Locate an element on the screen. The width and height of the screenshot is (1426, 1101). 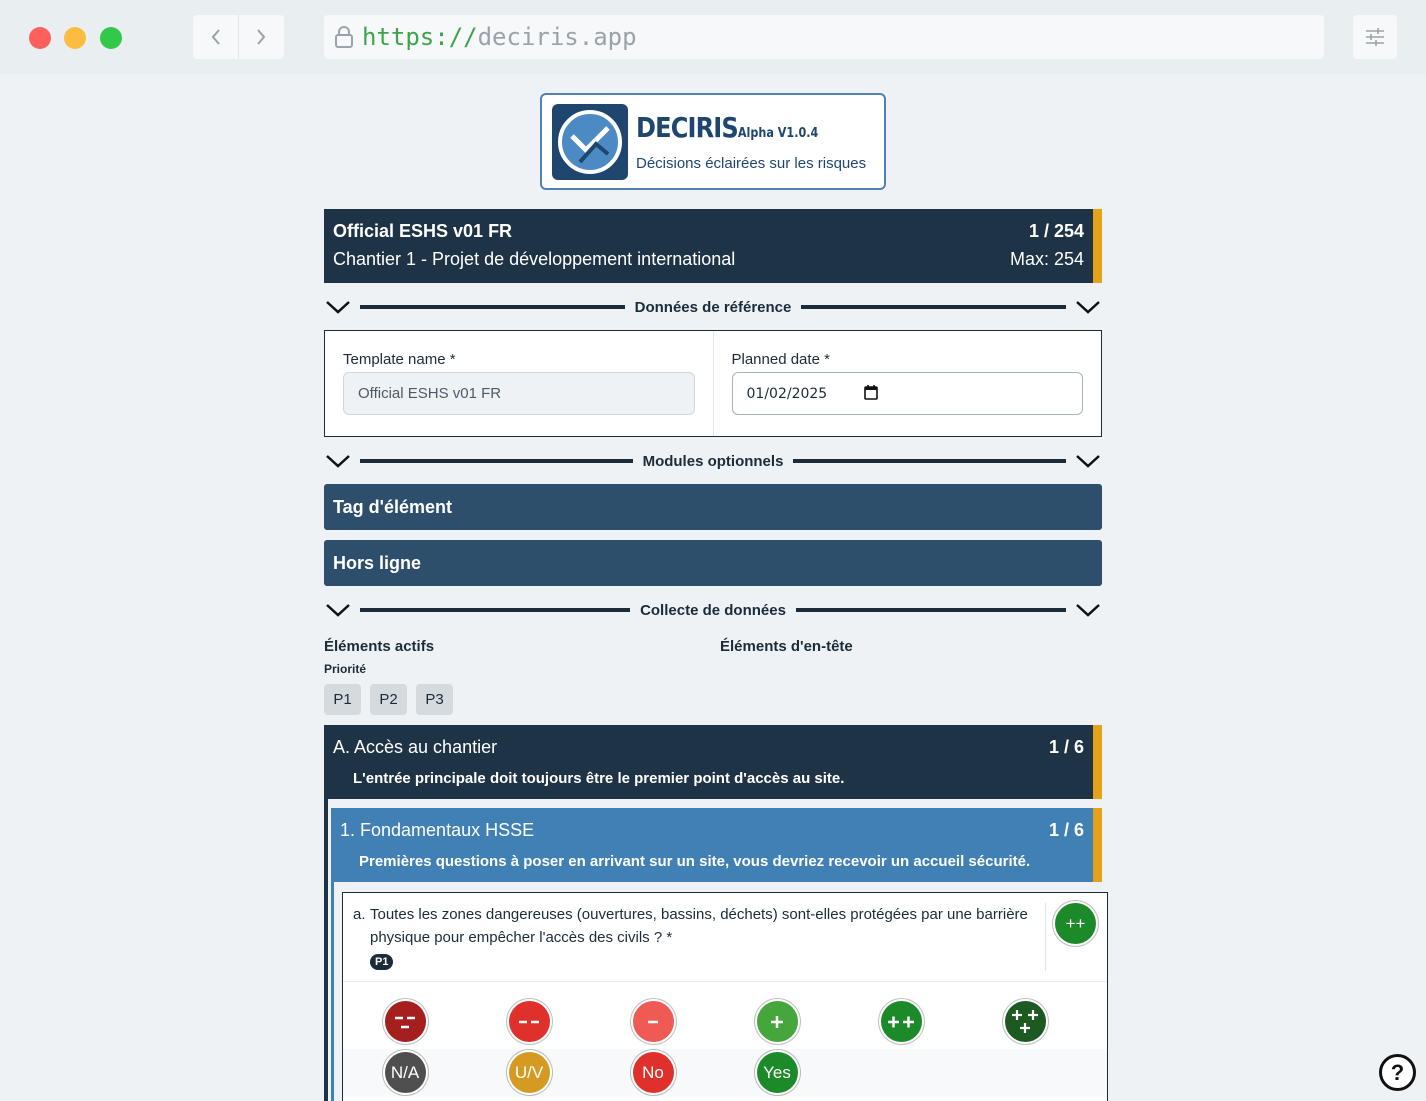
plus-icon is located at coordinates (777, 1021).